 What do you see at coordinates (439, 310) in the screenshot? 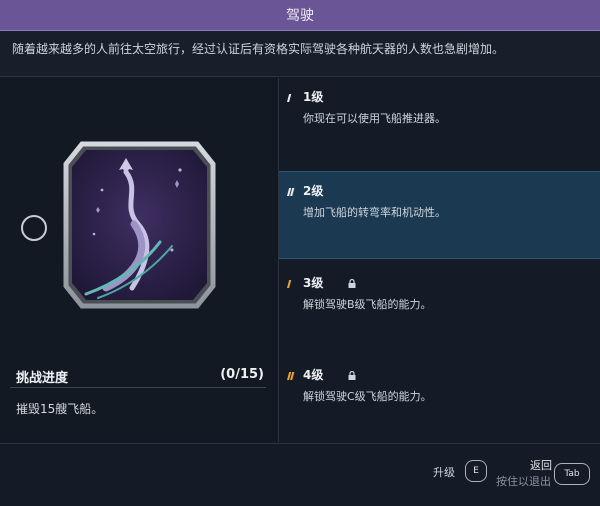
I see `level-item-3: I 3级 解锁驾驶B级飞船的能力。` at bounding box center [439, 310].